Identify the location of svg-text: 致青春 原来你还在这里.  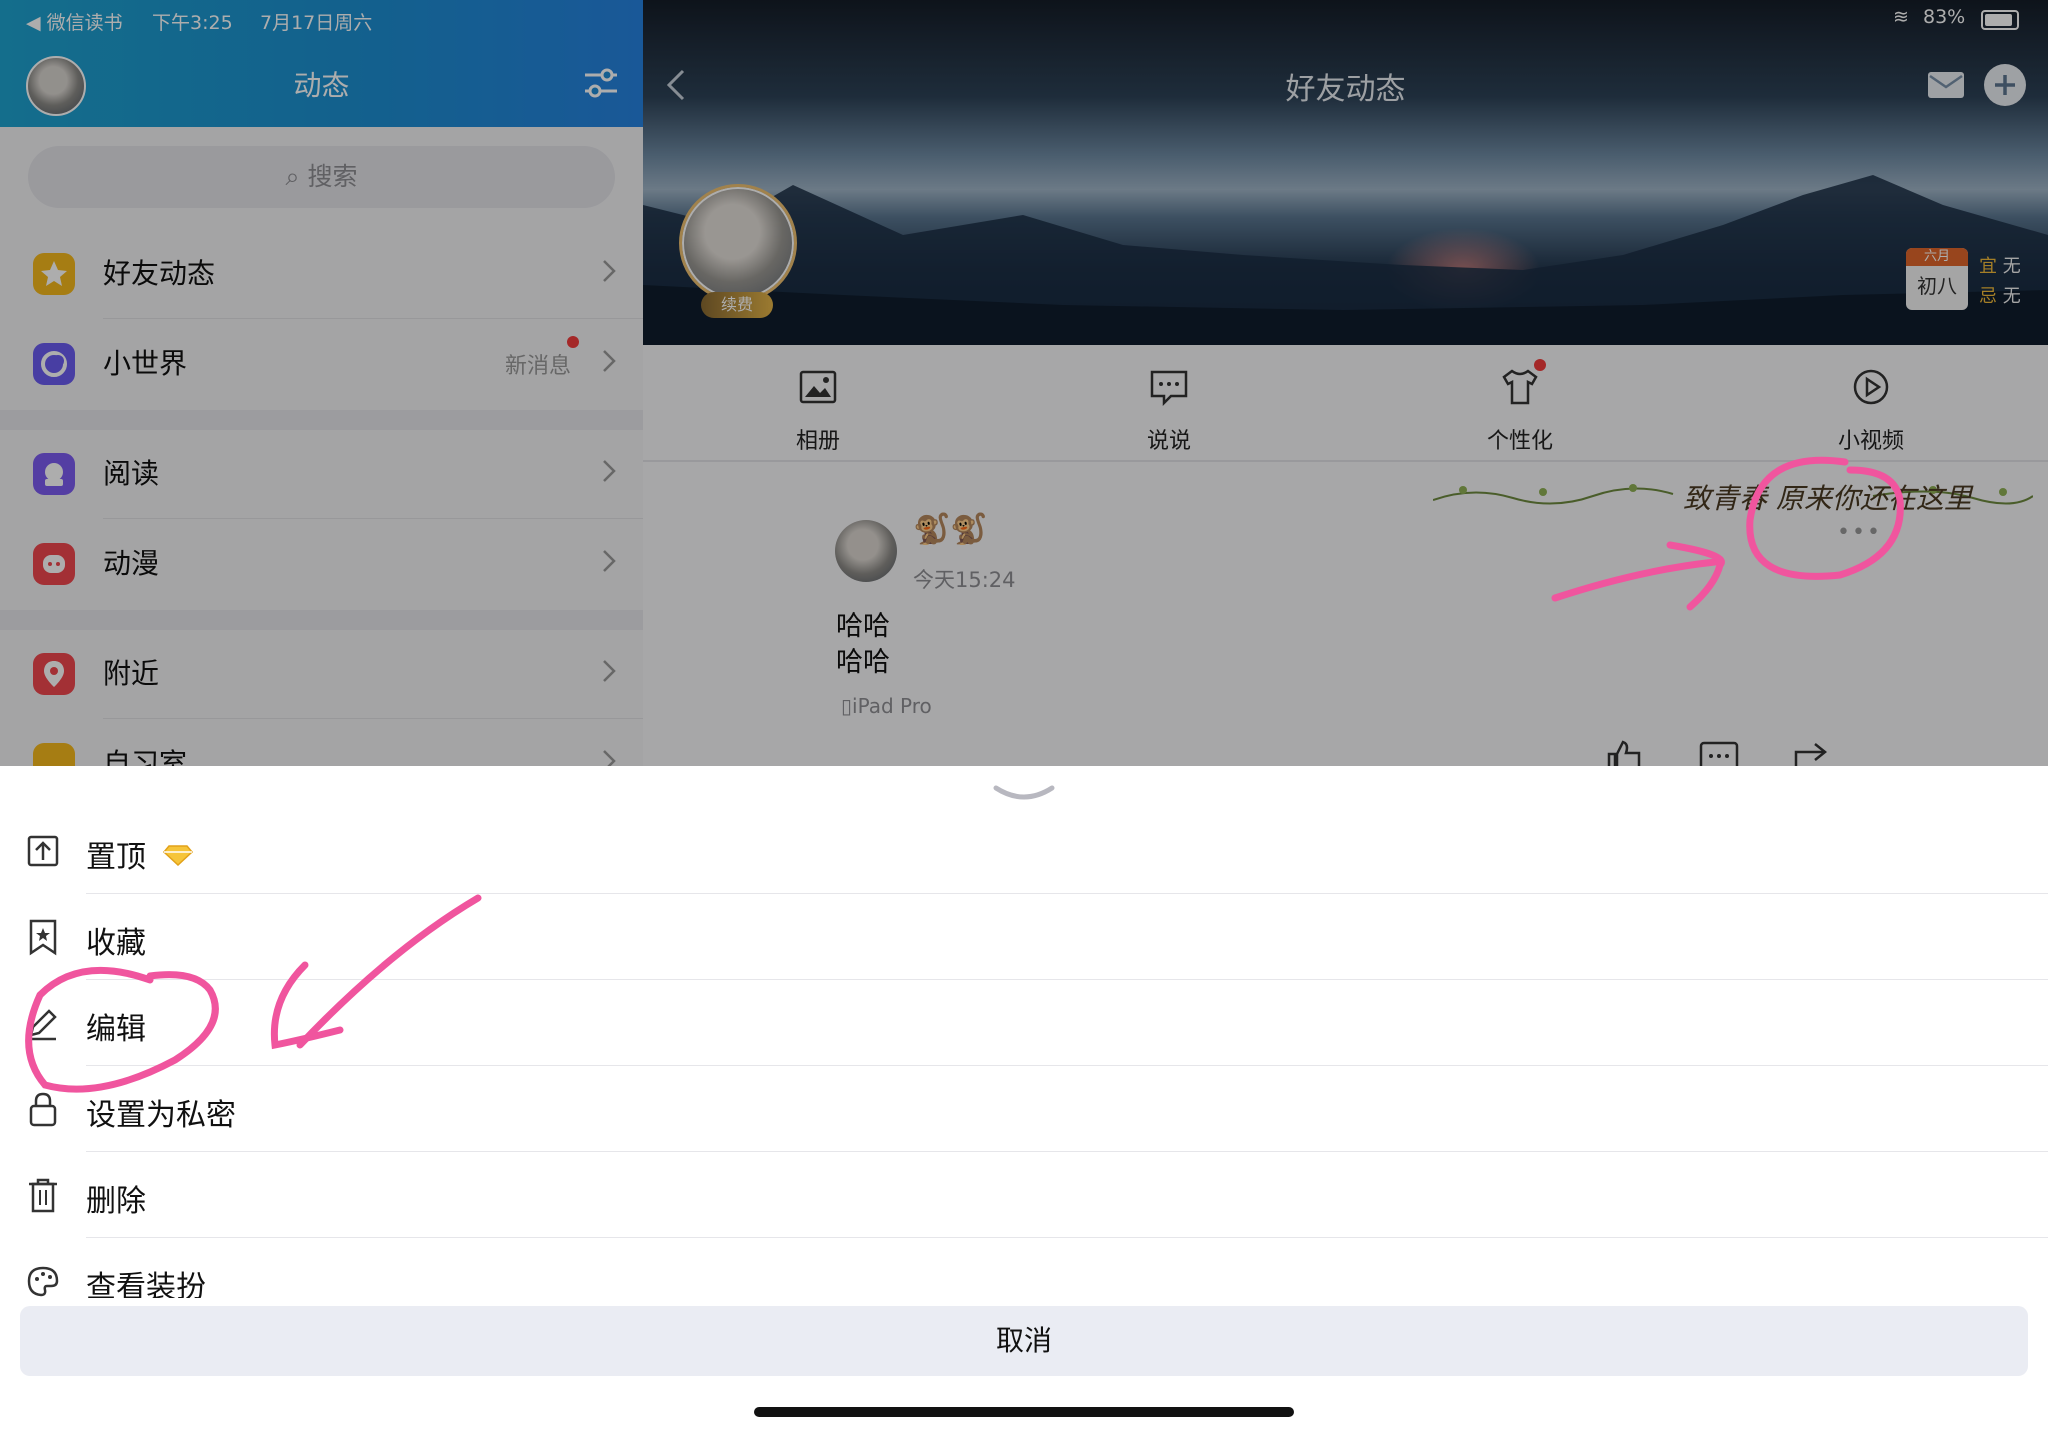
(1828, 498).